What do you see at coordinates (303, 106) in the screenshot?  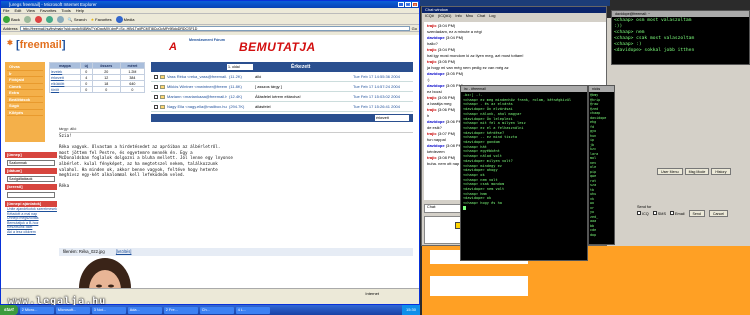 I see `message-subject: állásfelel` at bounding box center [303, 106].